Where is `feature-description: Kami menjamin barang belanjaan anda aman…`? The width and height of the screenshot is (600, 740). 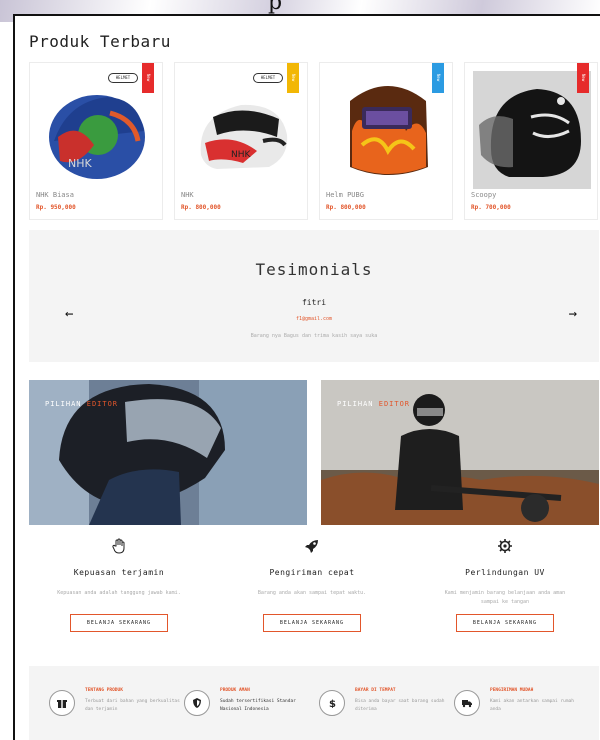
feature-description: Kami menjamin barang belanjaan anda aman… is located at coordinates (505, 597).